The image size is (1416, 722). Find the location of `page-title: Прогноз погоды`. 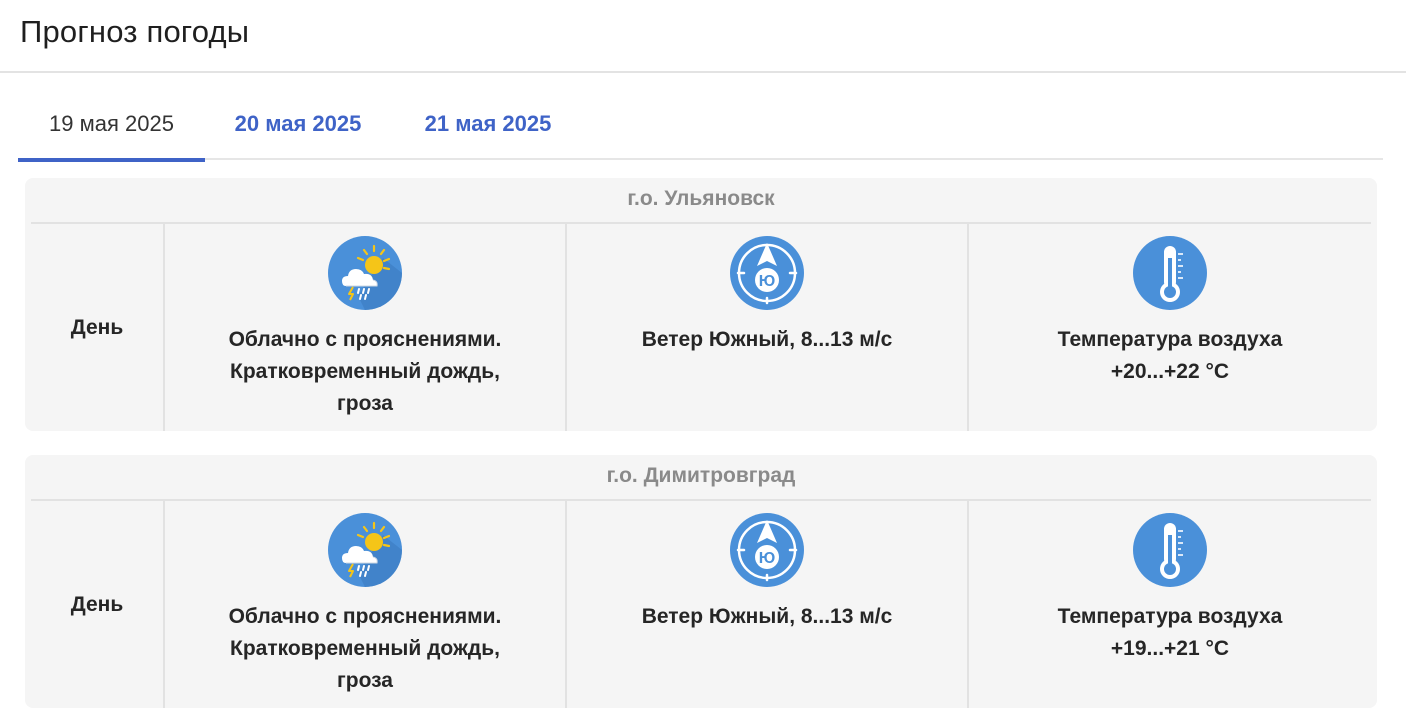

page-title: Прогноз погоды is located at coordinates (135, 31).